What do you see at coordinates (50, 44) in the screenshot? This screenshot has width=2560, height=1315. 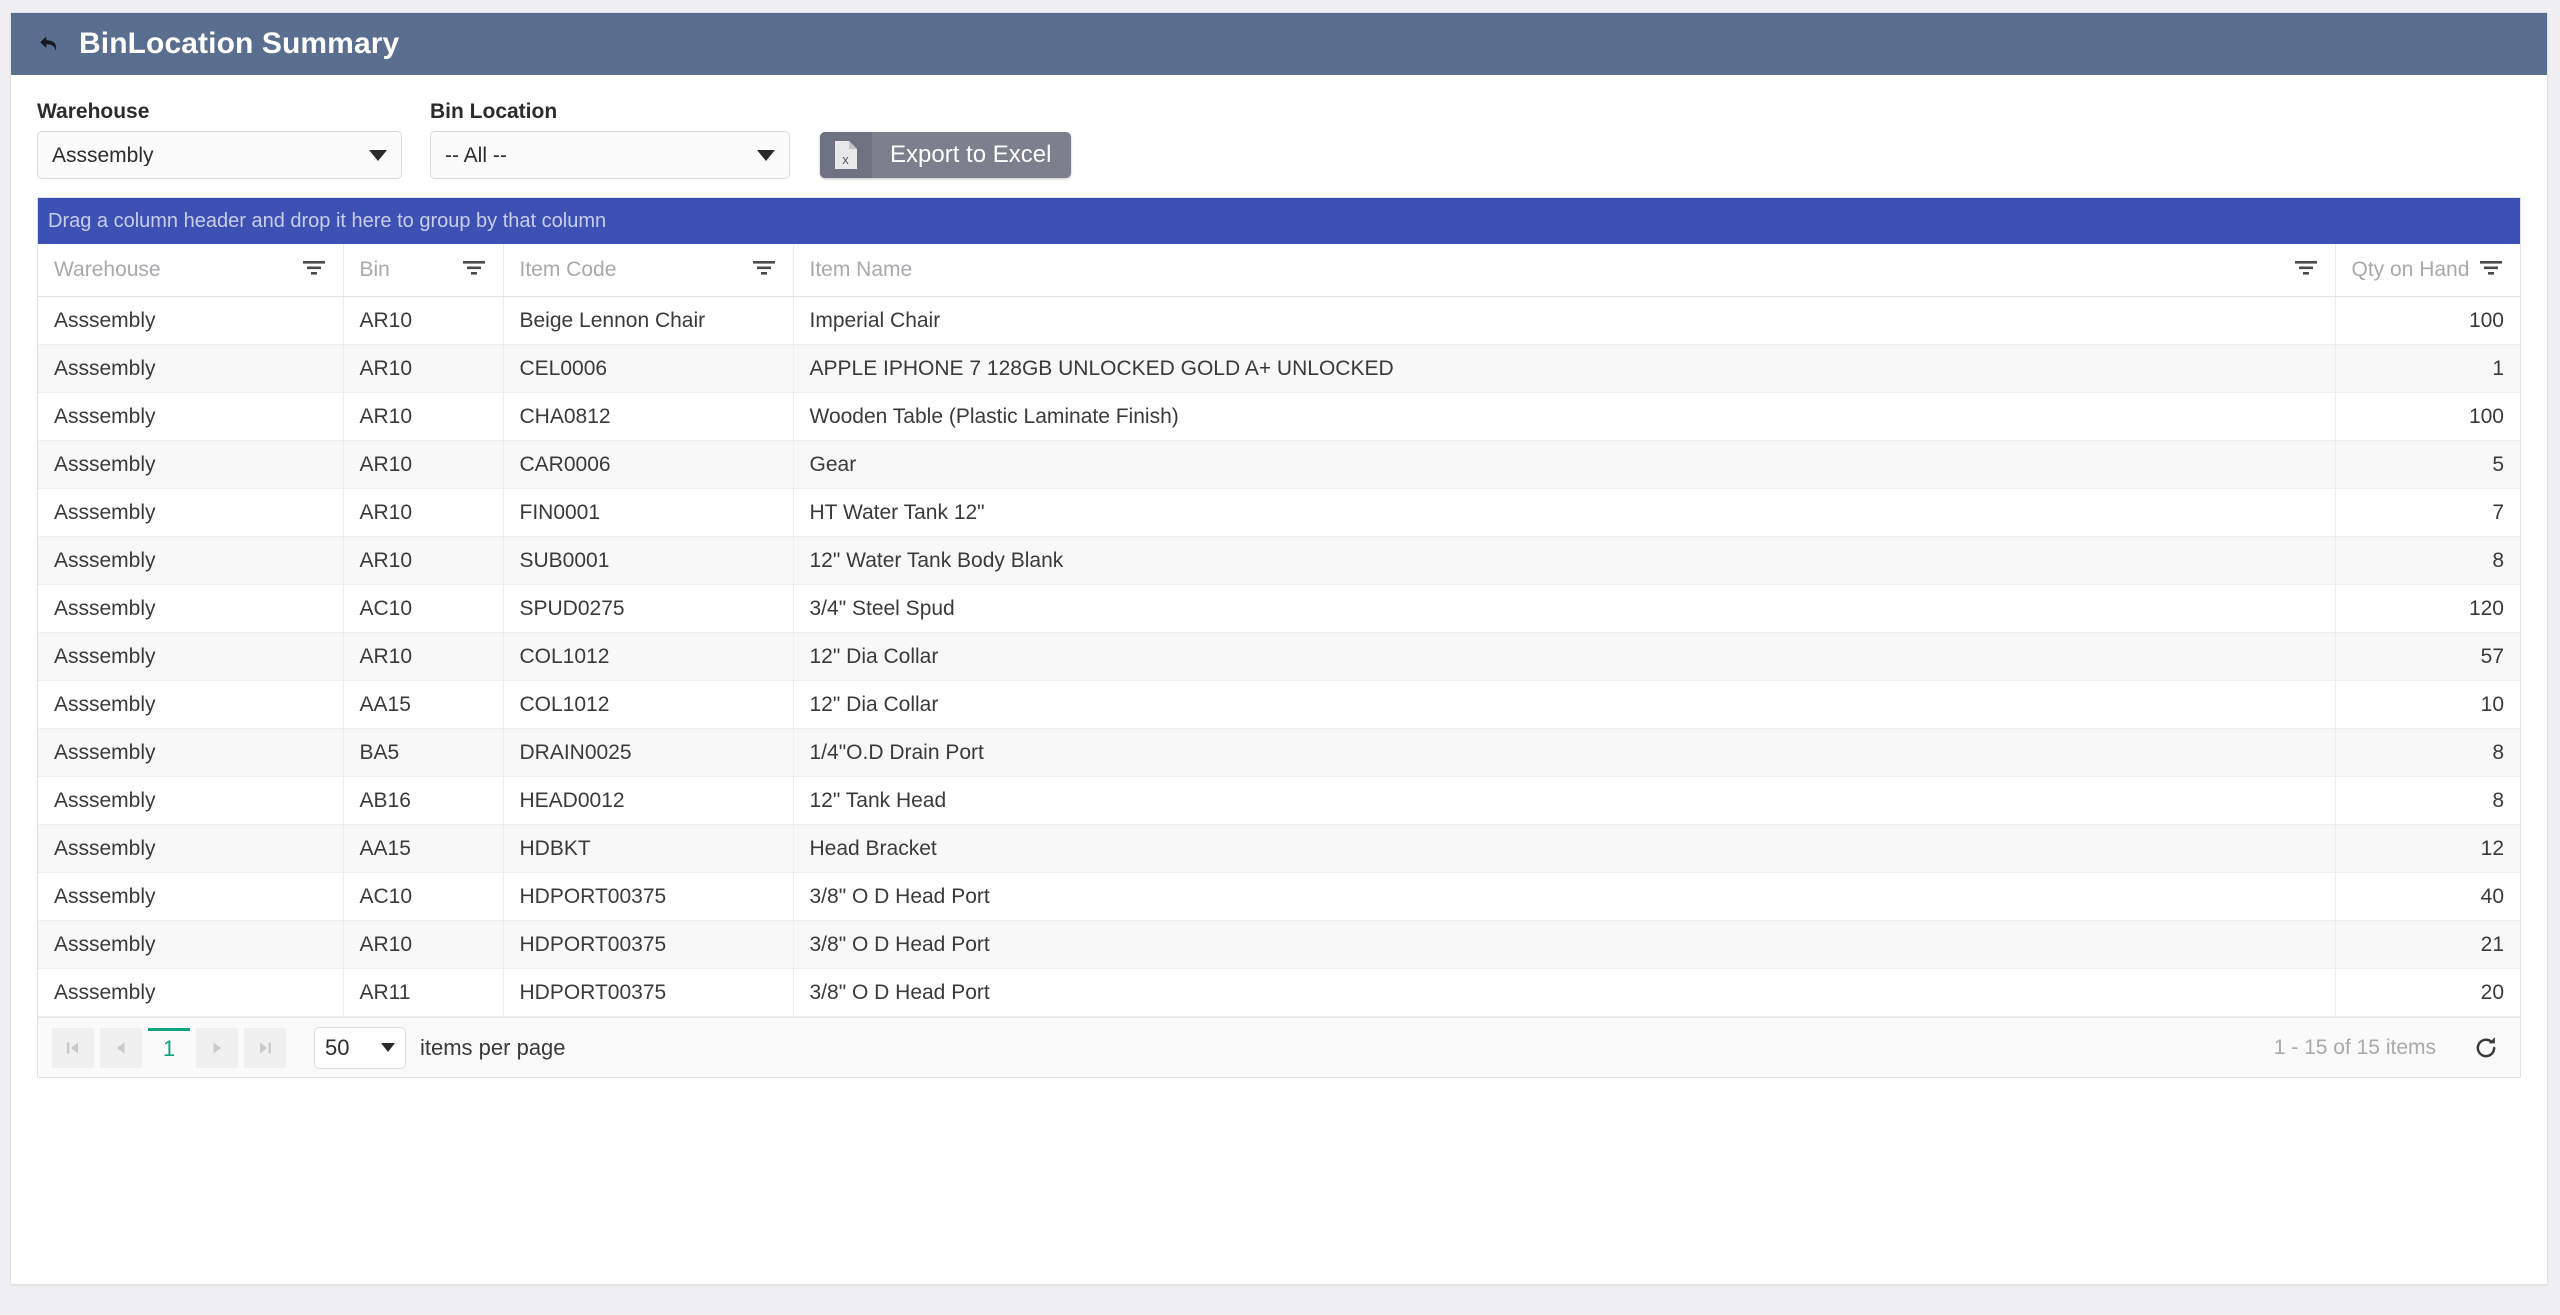 I see `back-arrow-icon` at bounding box center [50, 44].